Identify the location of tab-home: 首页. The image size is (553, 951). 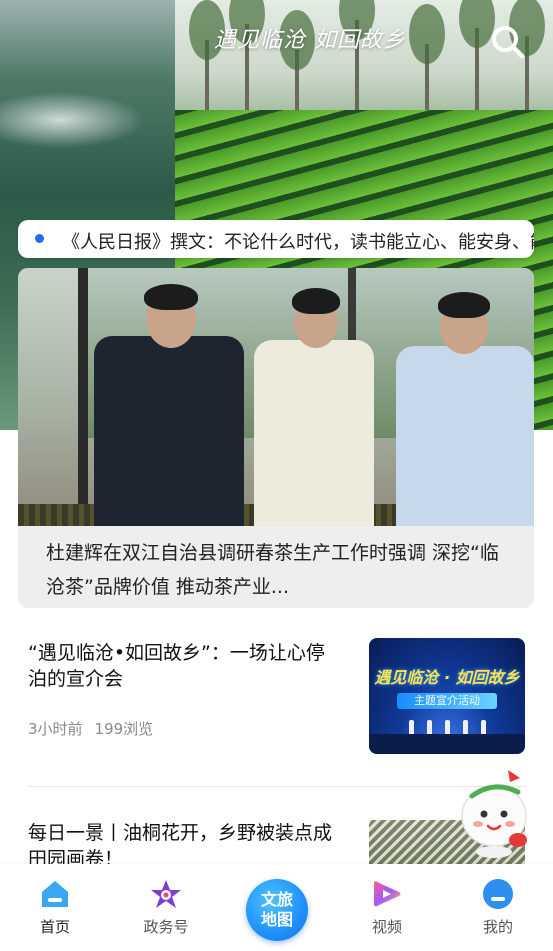
(55, 907).